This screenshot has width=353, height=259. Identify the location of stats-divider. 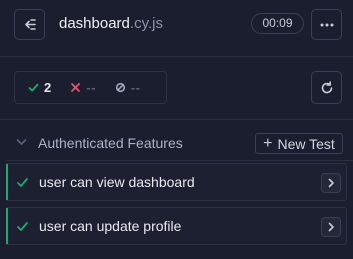
(176, 119).